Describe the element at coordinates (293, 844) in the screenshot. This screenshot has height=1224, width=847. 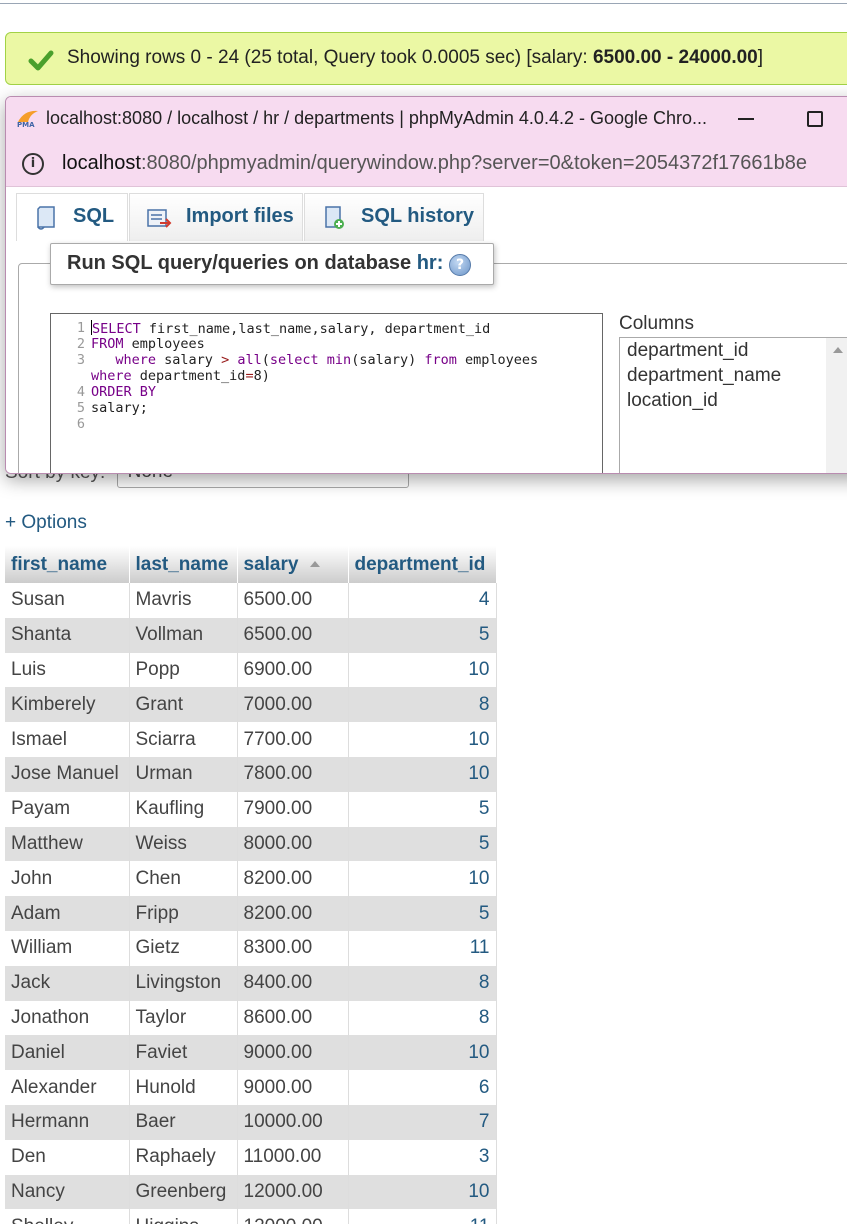
I see `cell-salary: 8000.00` at that location.